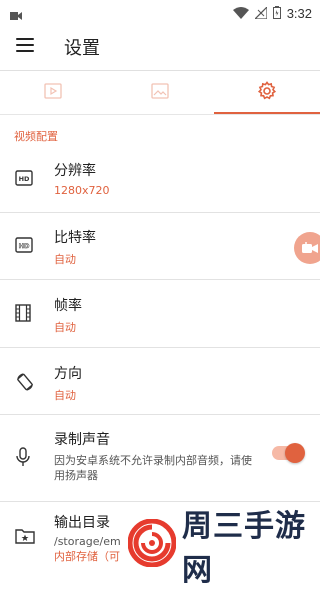 The image size is (320, 589). I want to click on video-icon, so click(53, 93).